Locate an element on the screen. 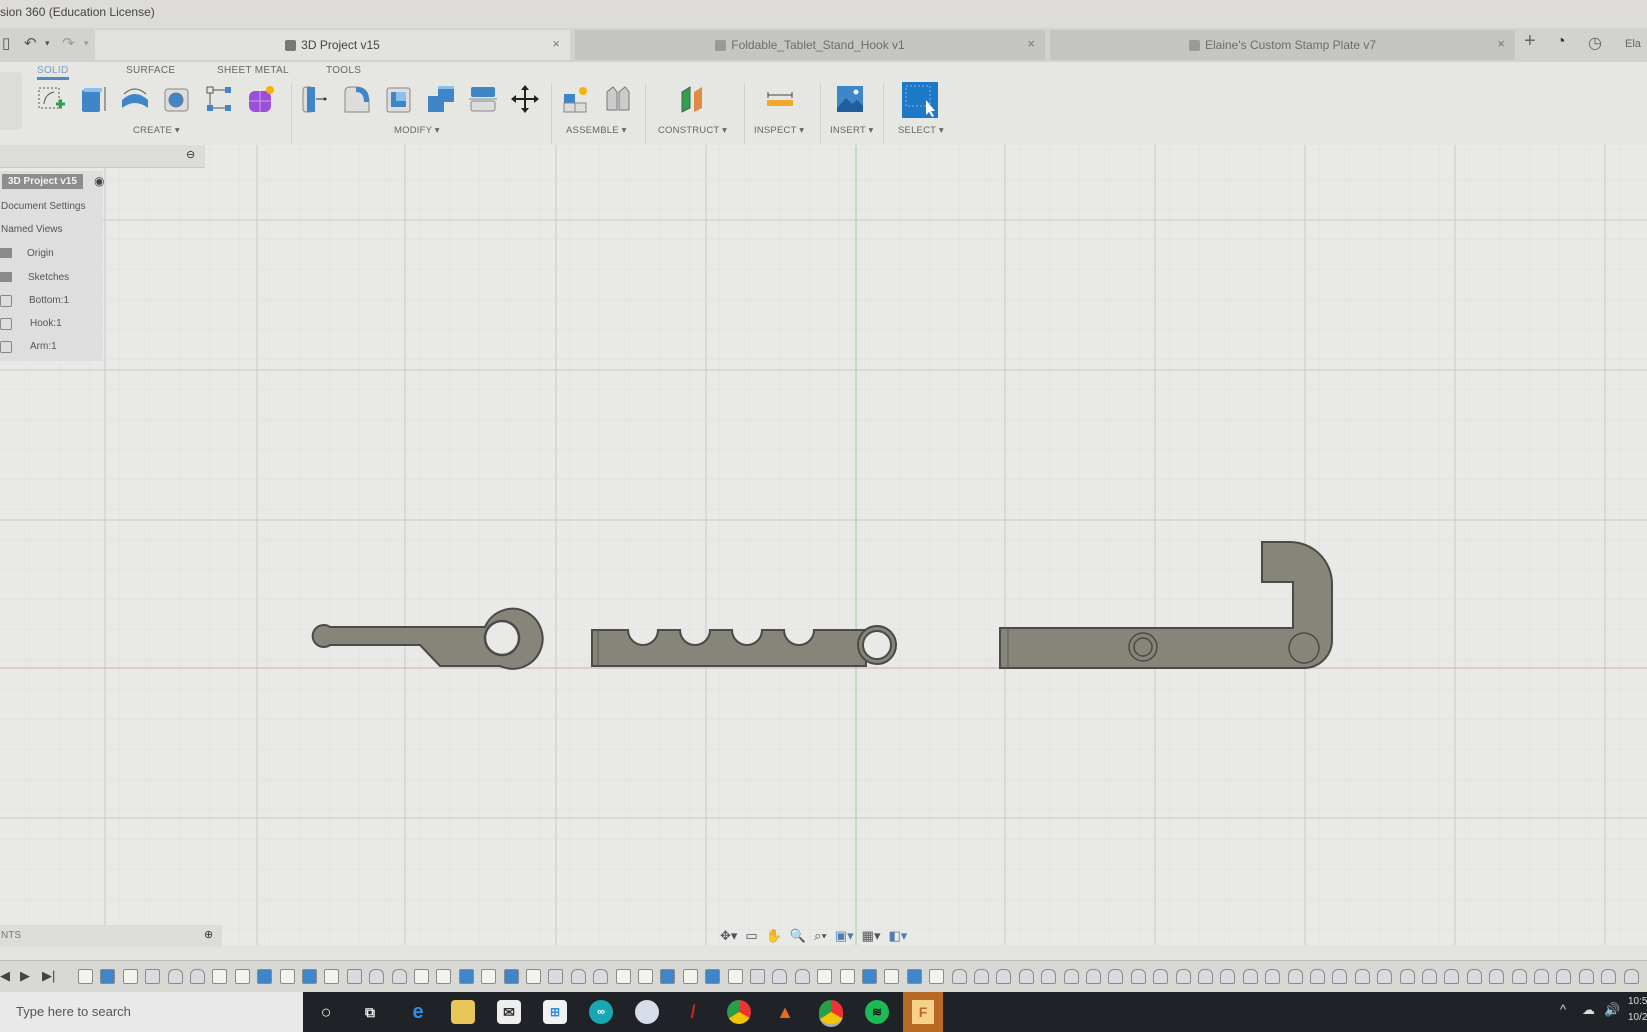 The width and height of the screenshot is (1647, 1032). browser-item-bottom: Bottom:1 is located at coordinates (49, 300).